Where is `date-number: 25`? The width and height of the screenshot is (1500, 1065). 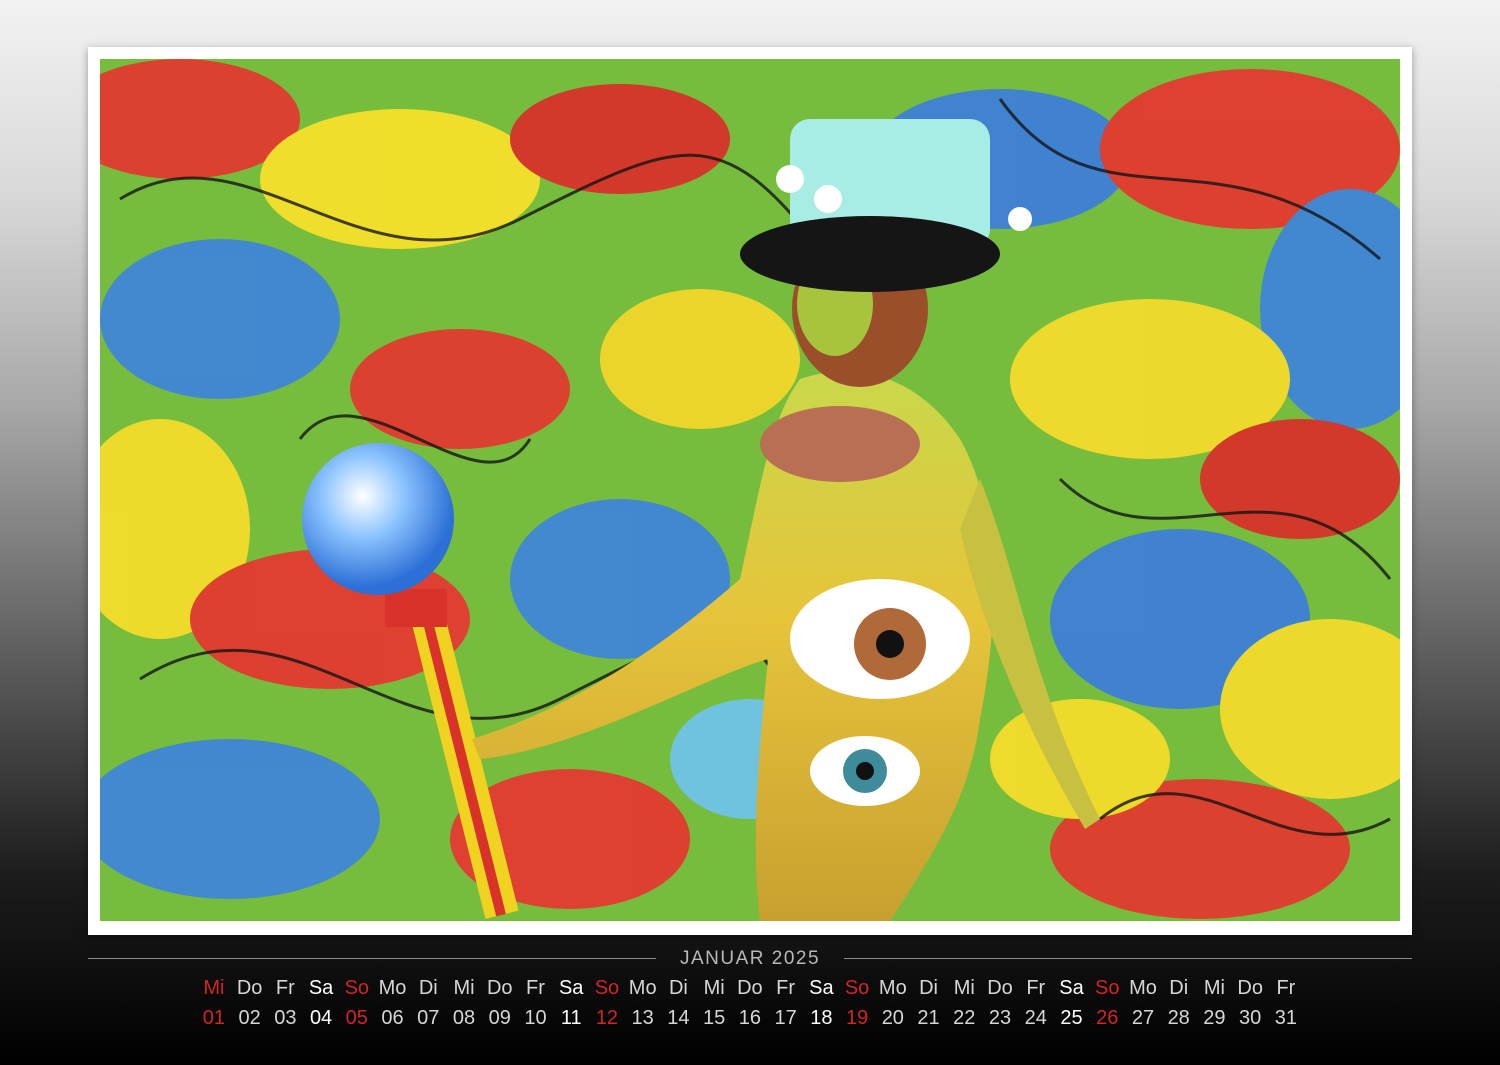
date-number: 25 is located at coordinates (1071, 1018).